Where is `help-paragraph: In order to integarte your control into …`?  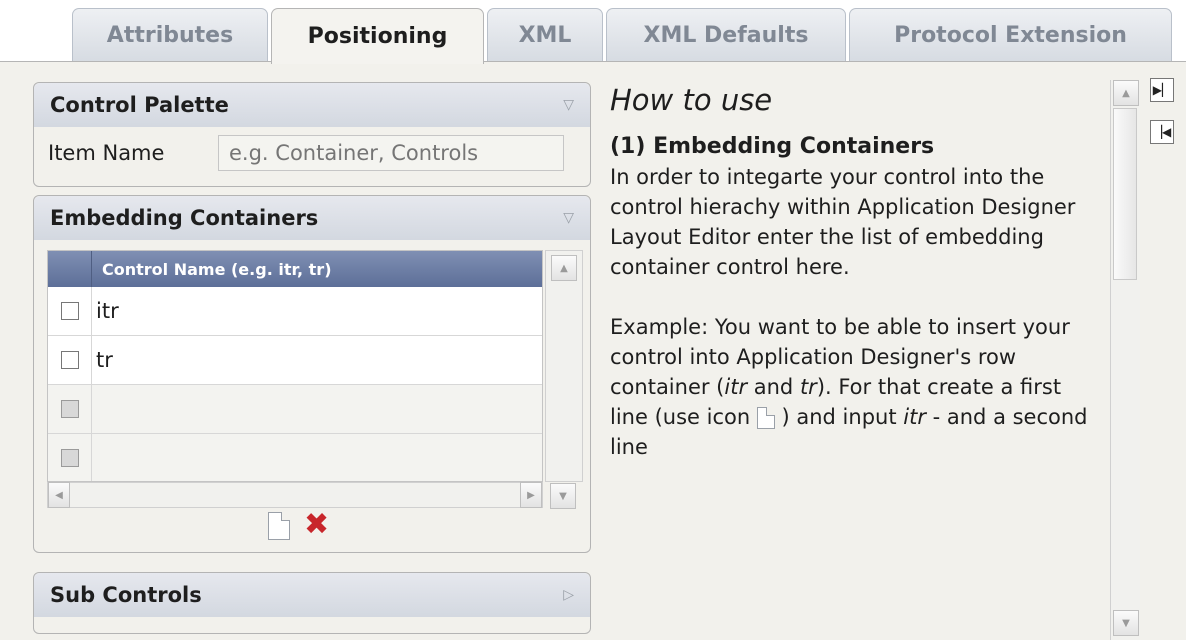 help-paragraph: In order to integarte your control into … is located at coordinates (843, 222).